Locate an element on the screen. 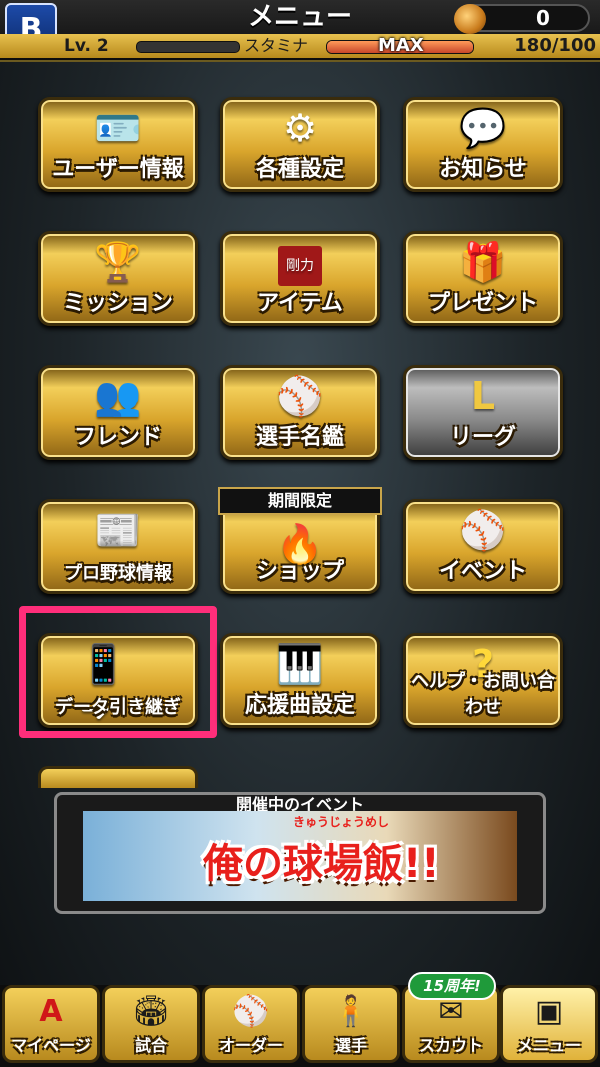 The width and height of the screenshot is (600, 1067). items-label: アイテム is located at coordinates (300, 303).